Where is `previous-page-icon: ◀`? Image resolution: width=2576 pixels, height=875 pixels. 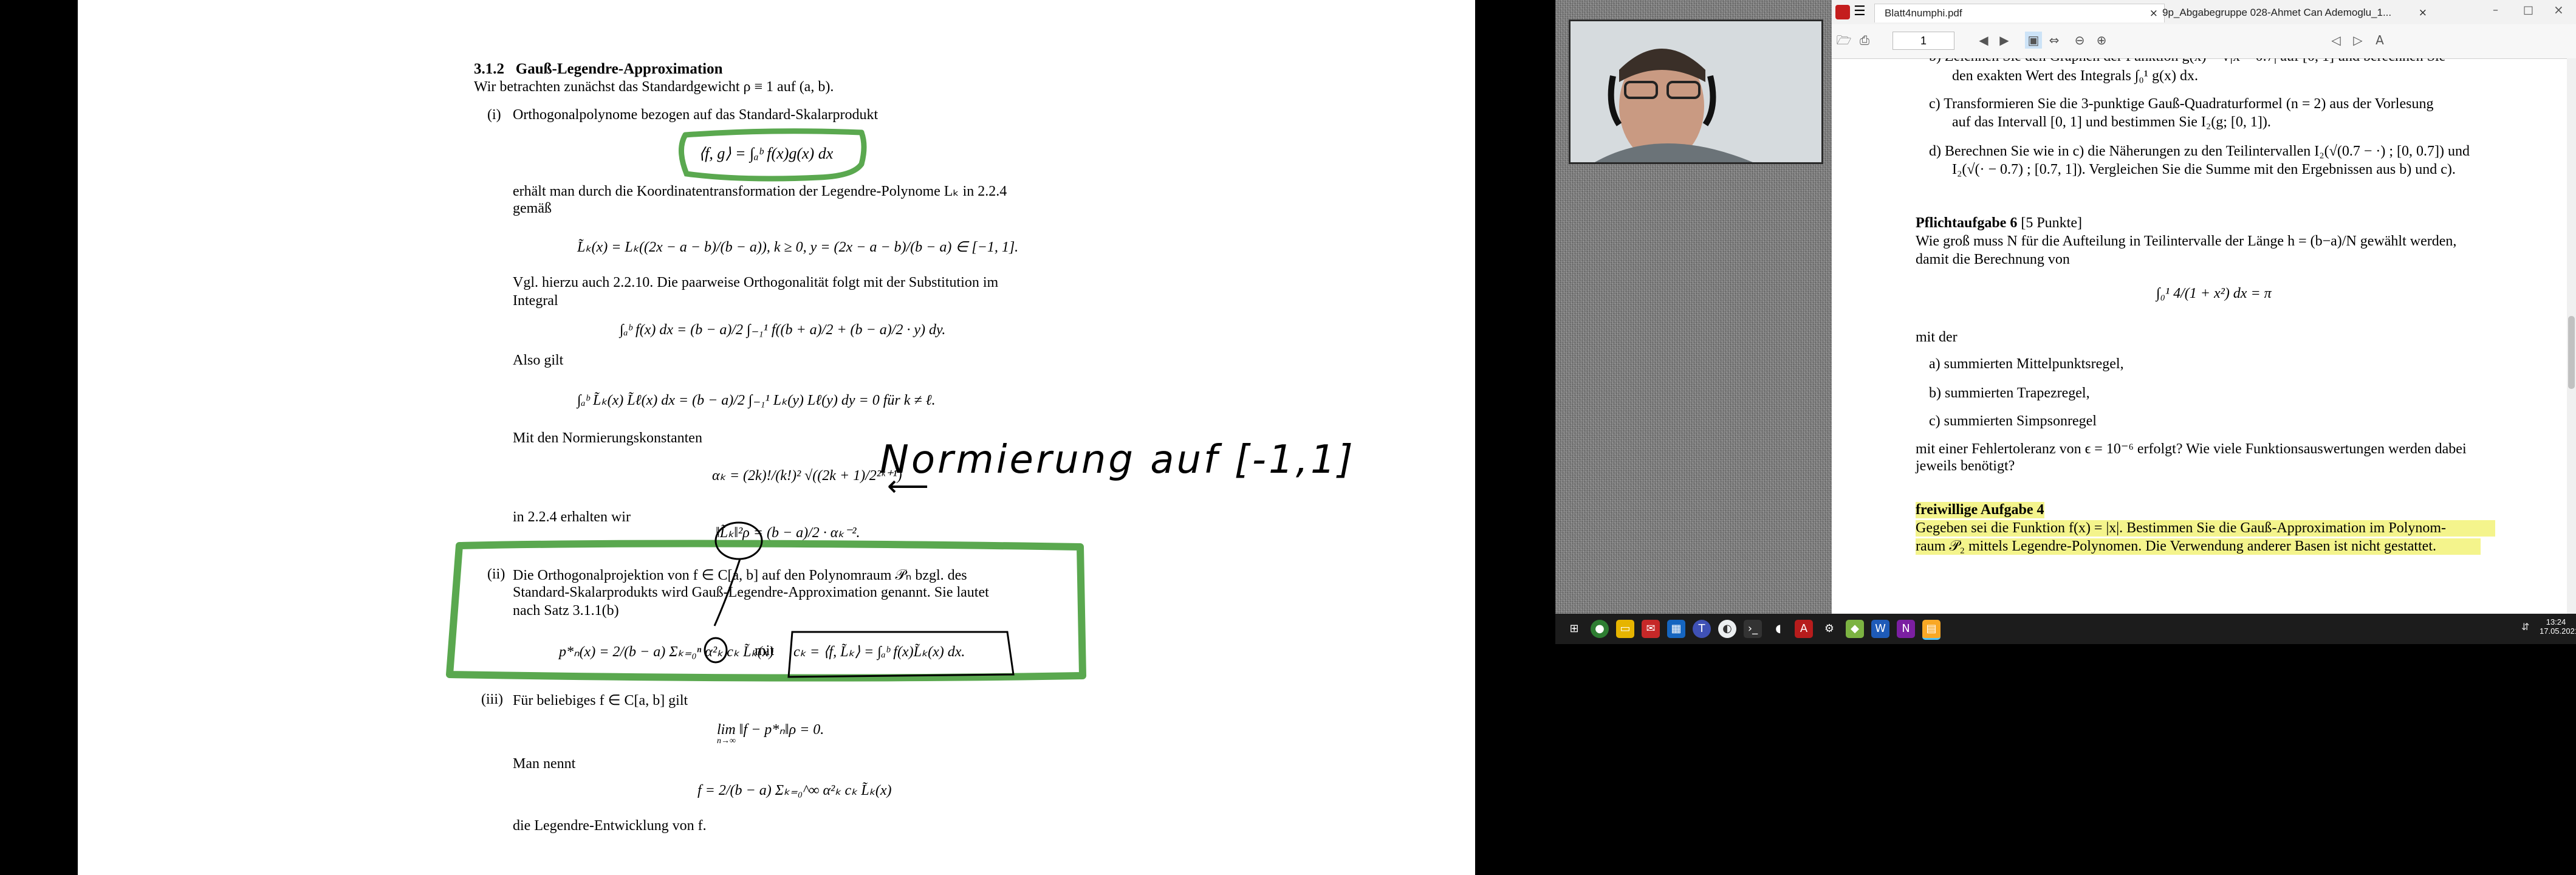
previous-page-icon: ◀ is located at coordinates (1983, 40).